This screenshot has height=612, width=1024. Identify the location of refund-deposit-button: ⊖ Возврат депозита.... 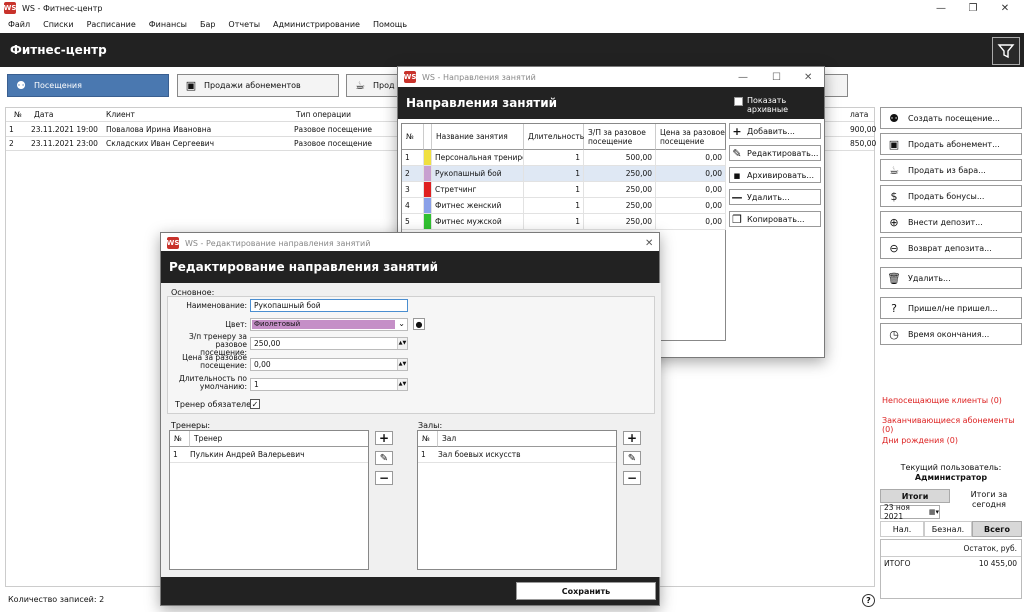
(951, 248).